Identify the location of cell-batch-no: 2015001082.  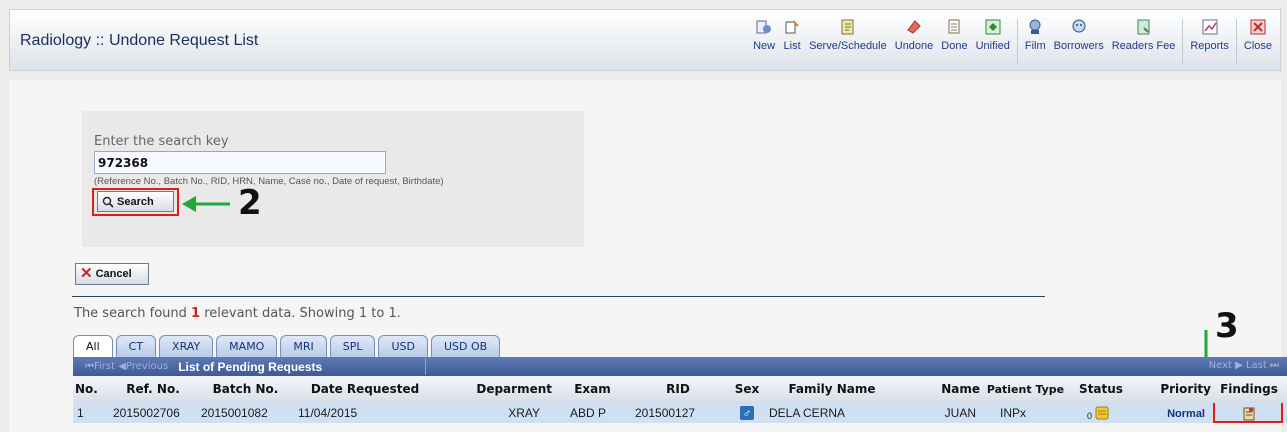
(234, 413).